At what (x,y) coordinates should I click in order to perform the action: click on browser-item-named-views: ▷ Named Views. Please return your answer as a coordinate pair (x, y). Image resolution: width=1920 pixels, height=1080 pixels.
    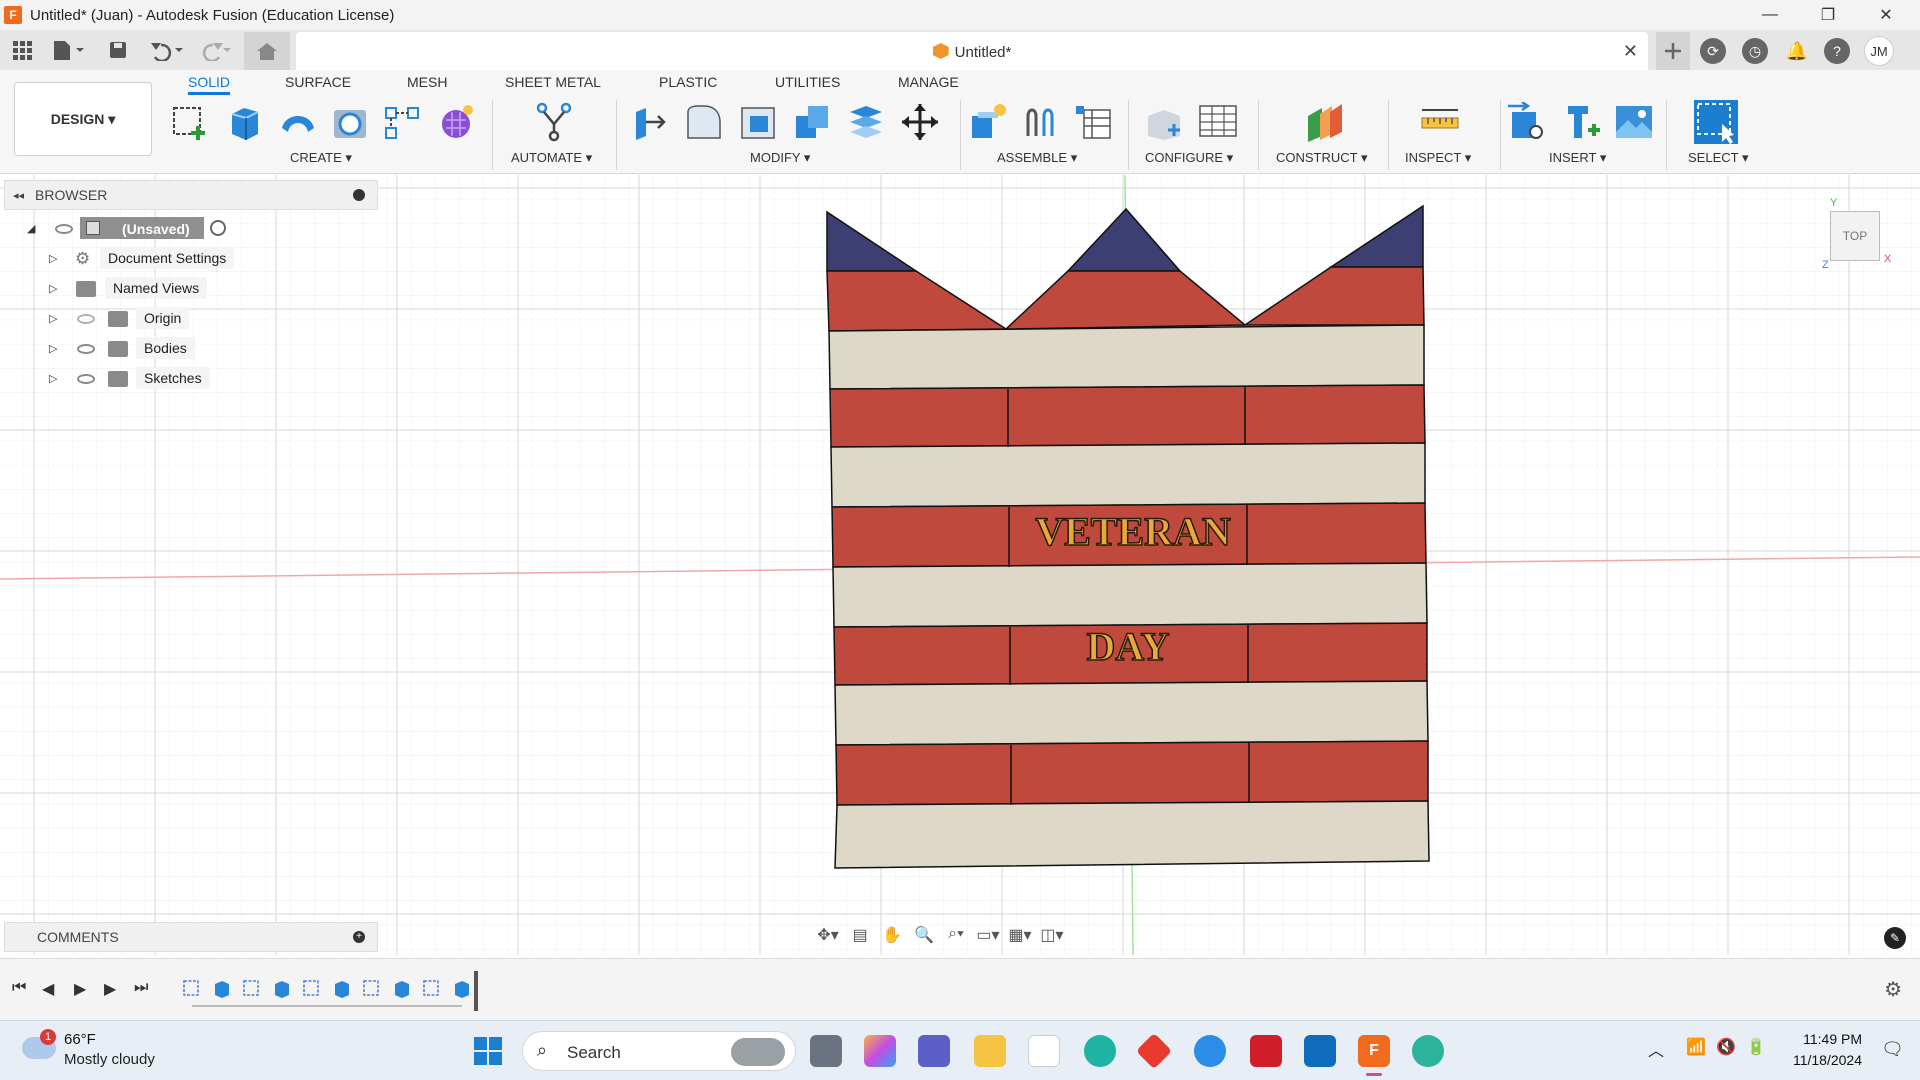
    Looking at the image, I should click on (190, 289).